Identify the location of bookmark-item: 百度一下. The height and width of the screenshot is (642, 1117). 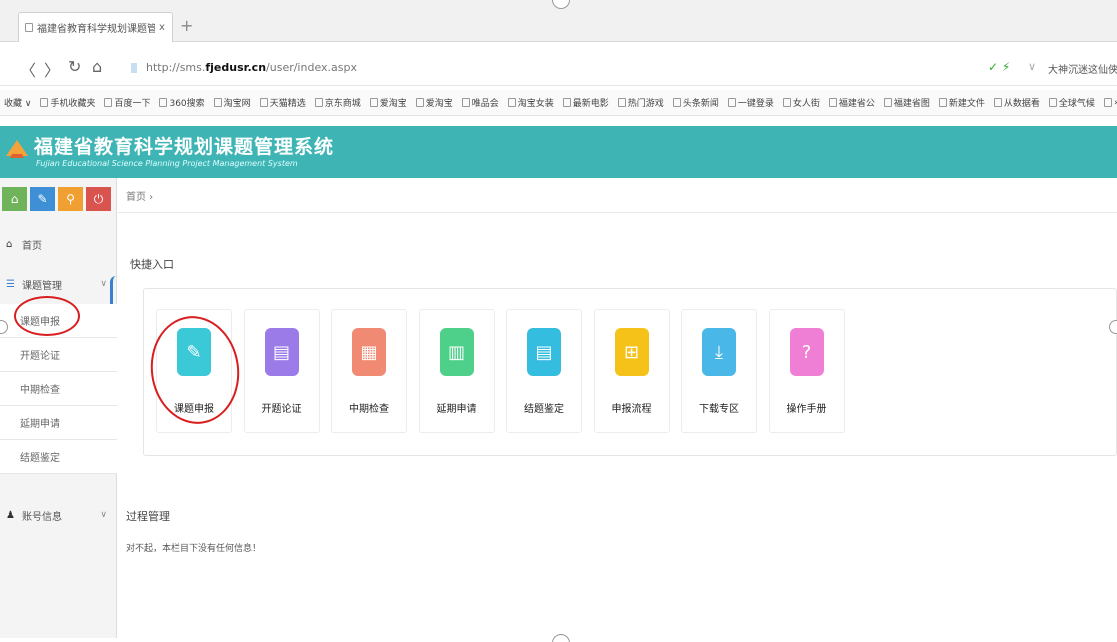
(127, 102).